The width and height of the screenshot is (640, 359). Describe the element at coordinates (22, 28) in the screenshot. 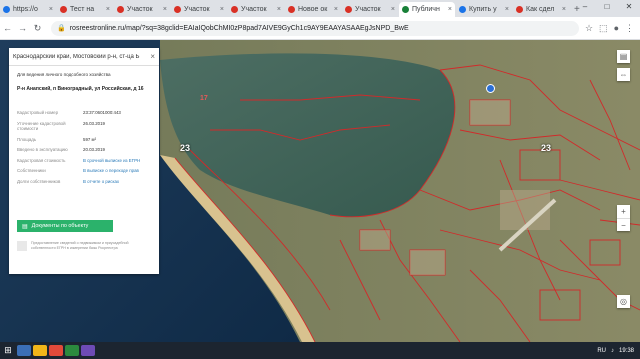

I see `forward-icon: →` at that location.